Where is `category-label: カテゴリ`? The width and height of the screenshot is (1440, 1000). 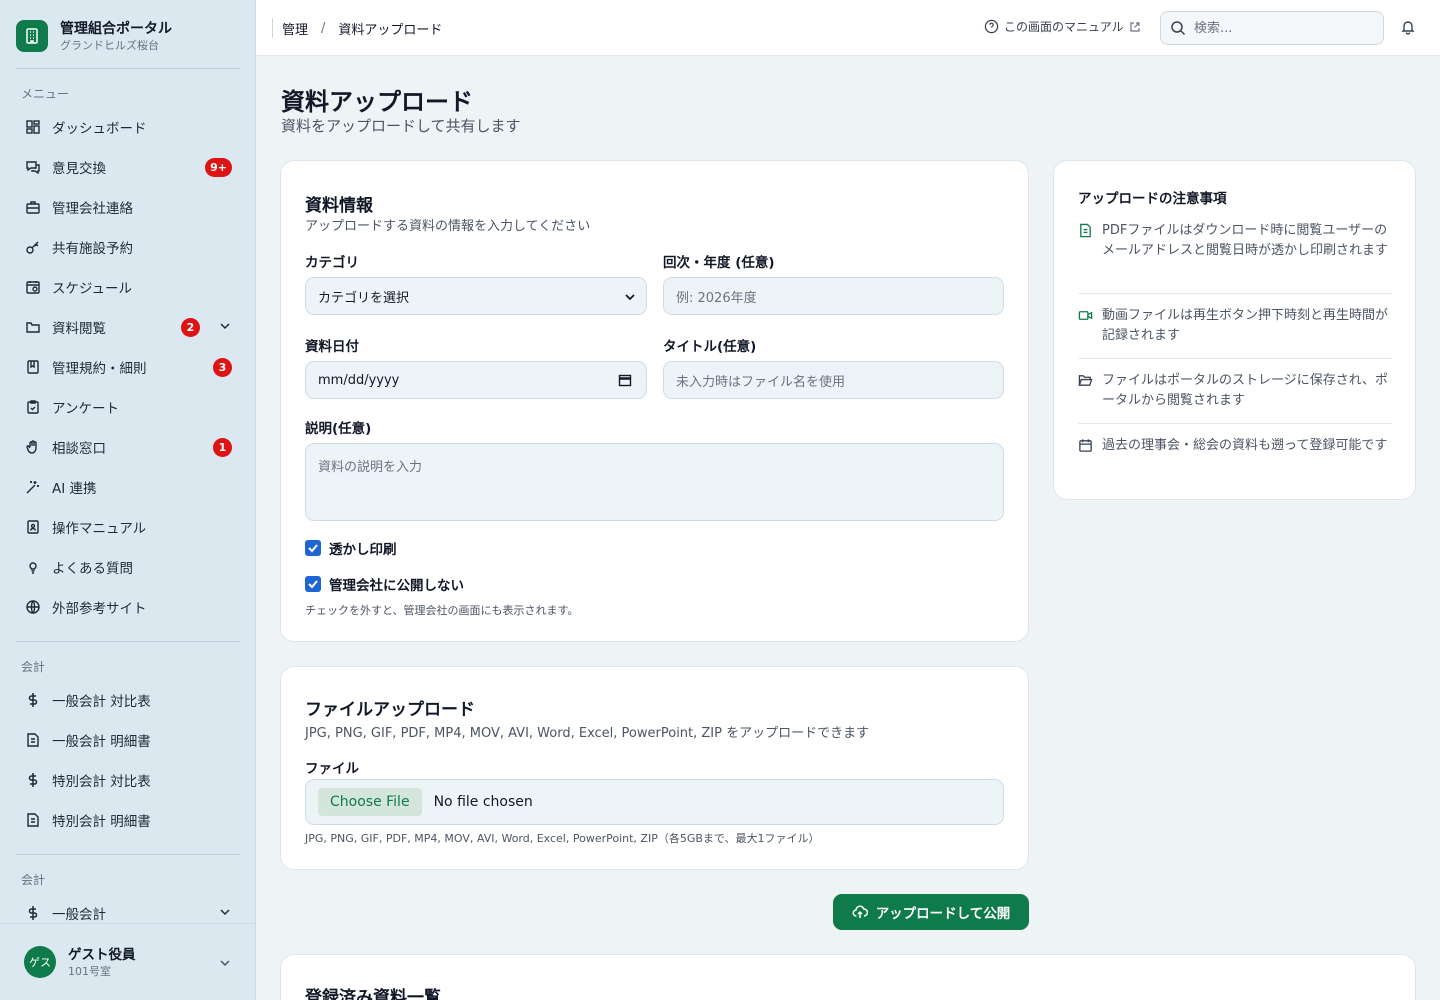
category-label: カテゴリ is located at coordinates (332, 263).